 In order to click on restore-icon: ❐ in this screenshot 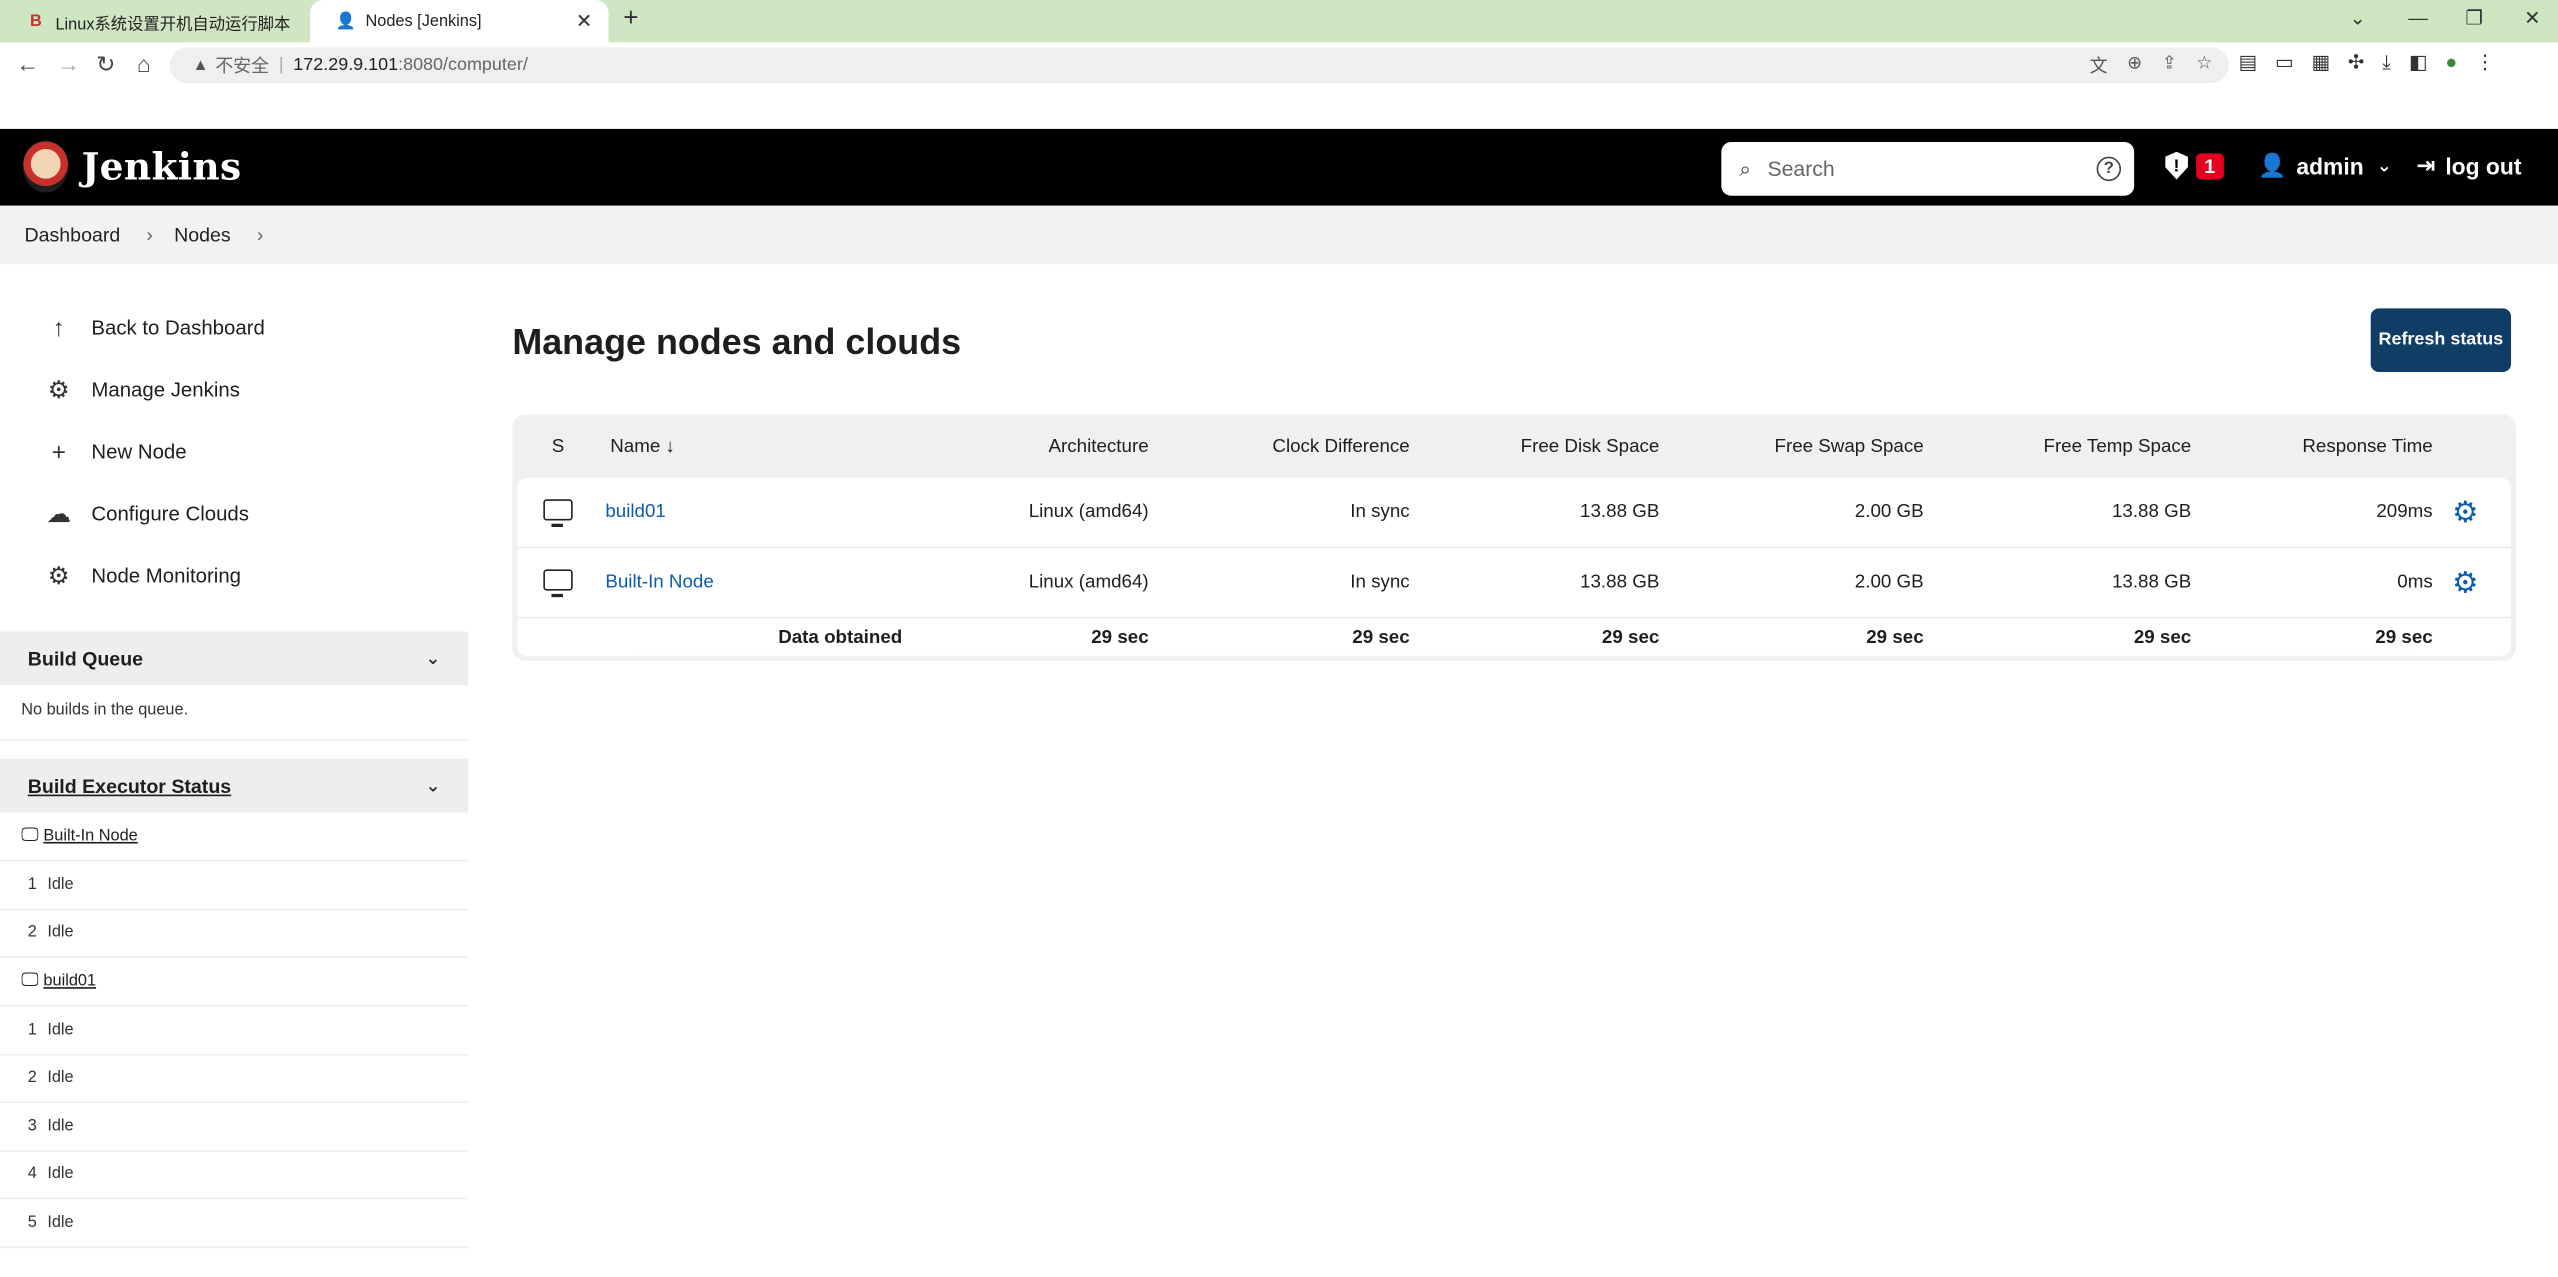, I will do `click(2474, 18)`.